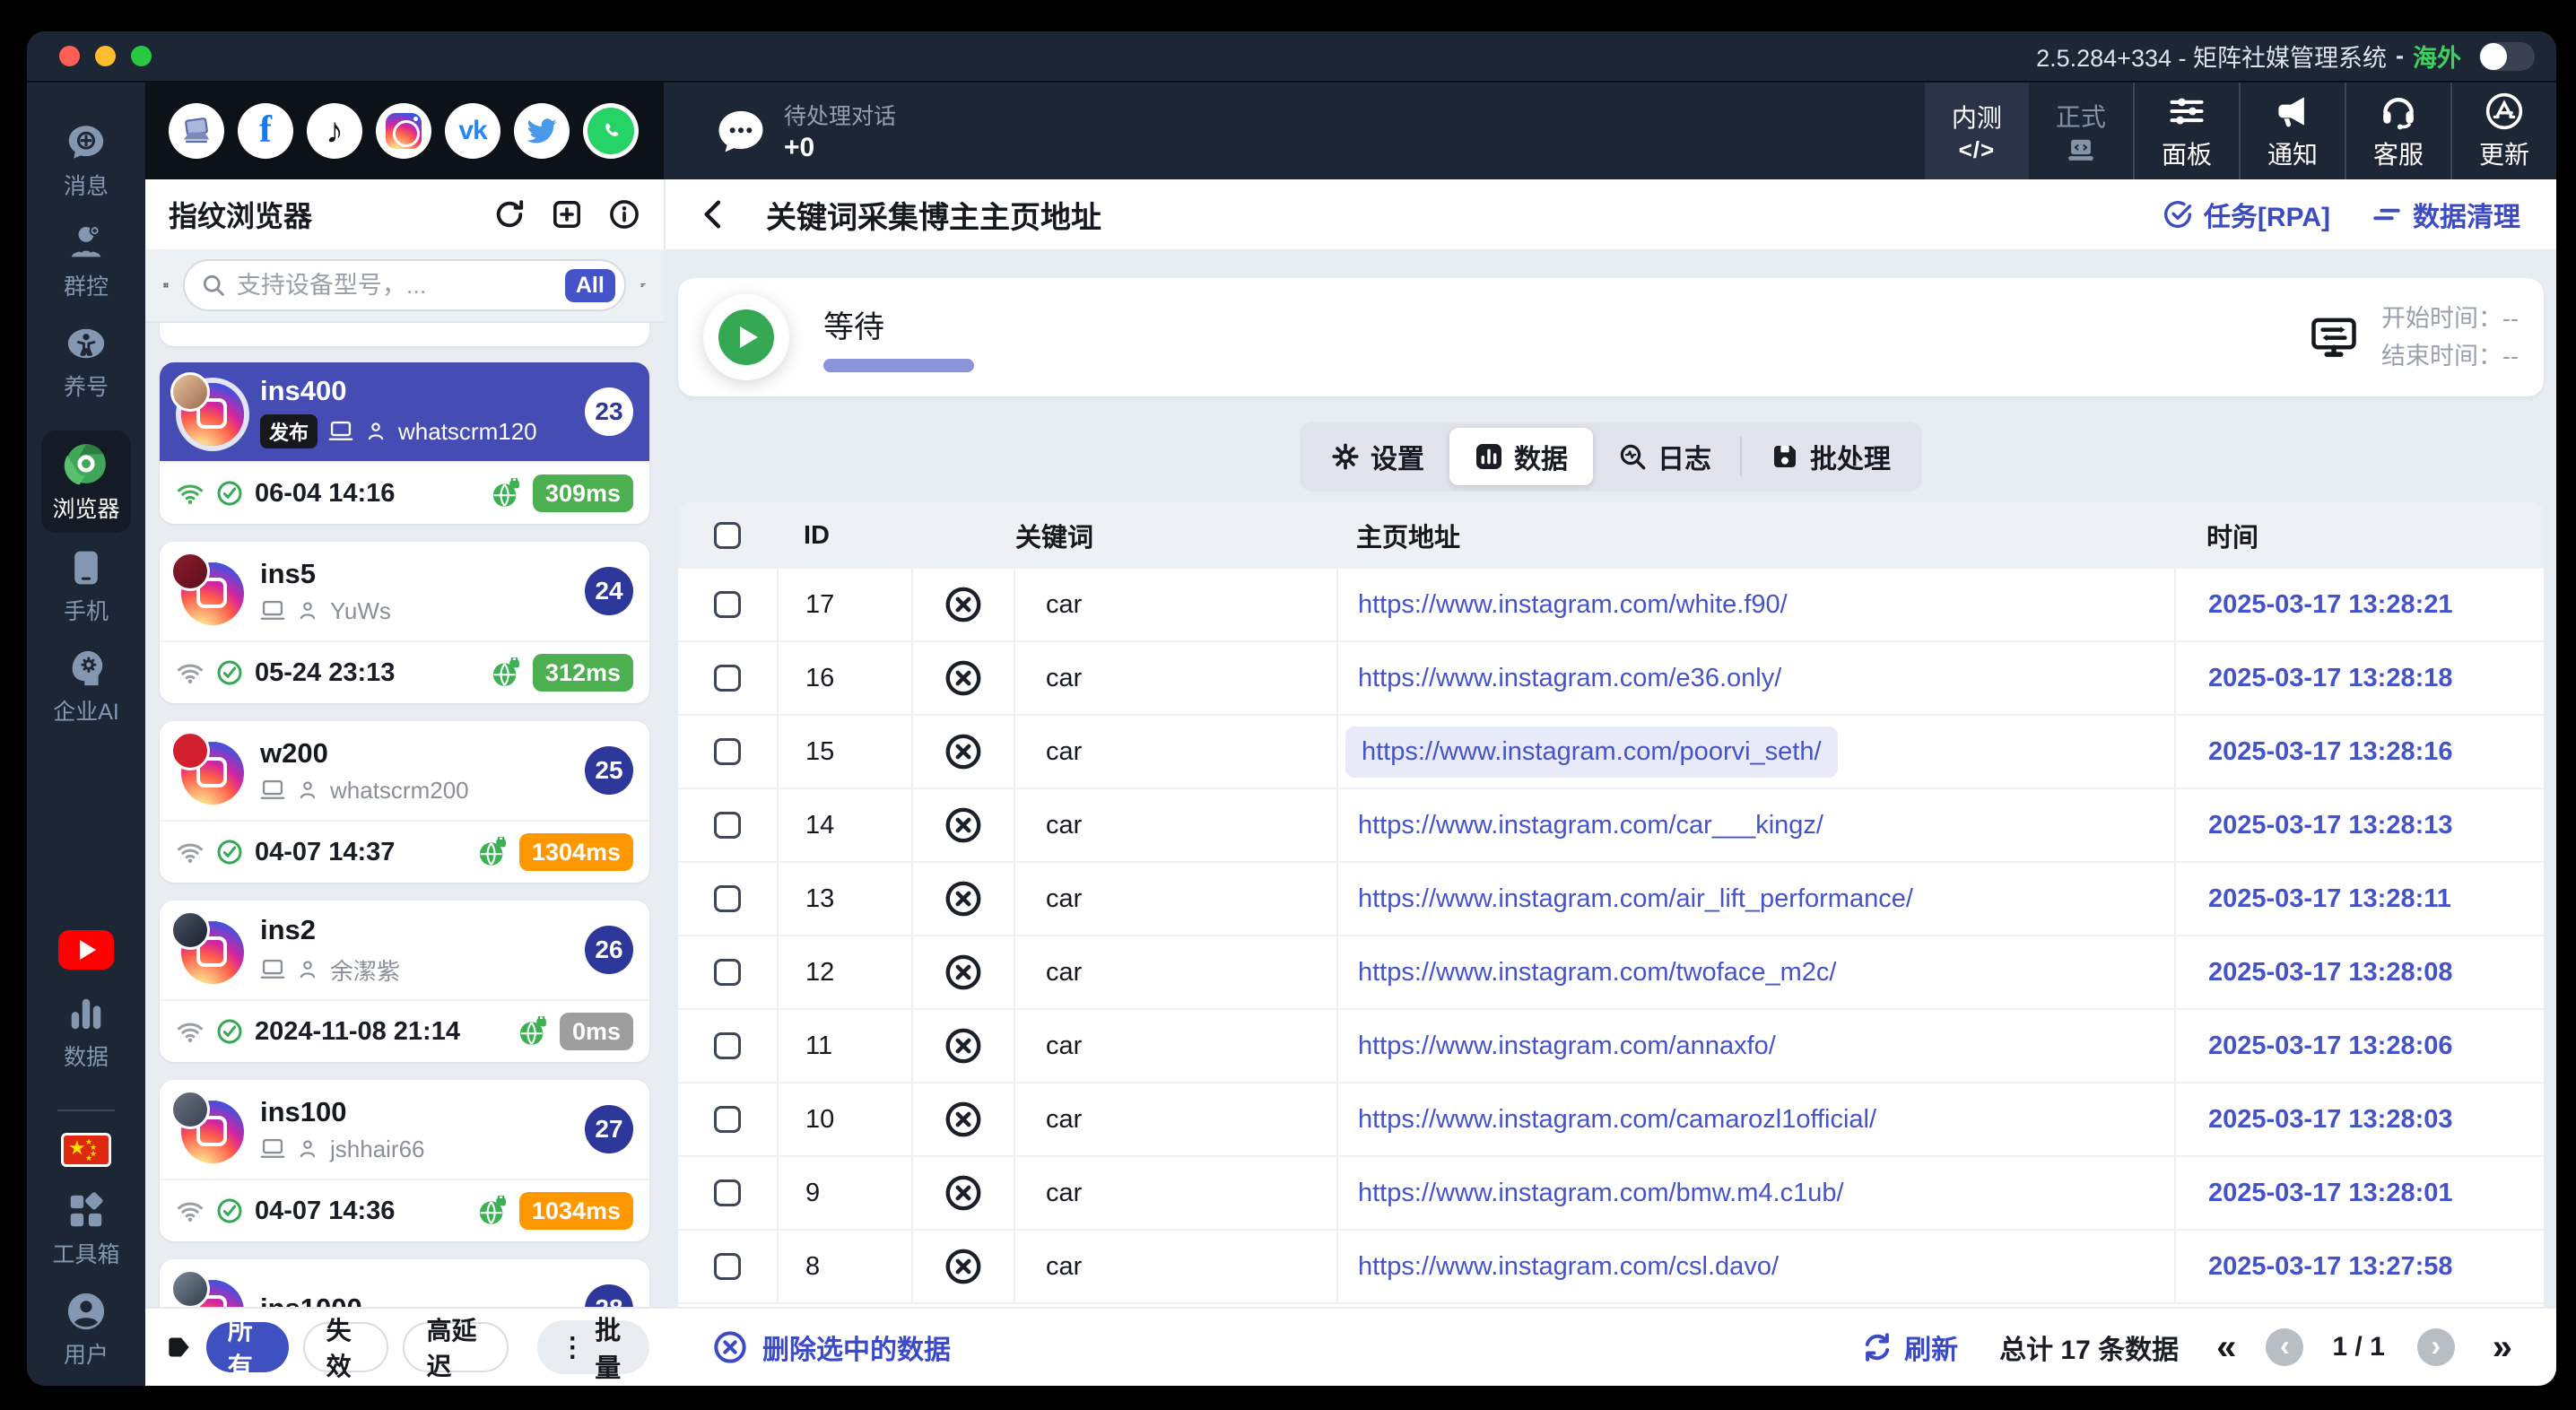 This screenshot has height=1410, width=2576. What do you see at coordinates (714, 214) in the screenshot?
I see `back-icon` at bounding box center [714, 214].